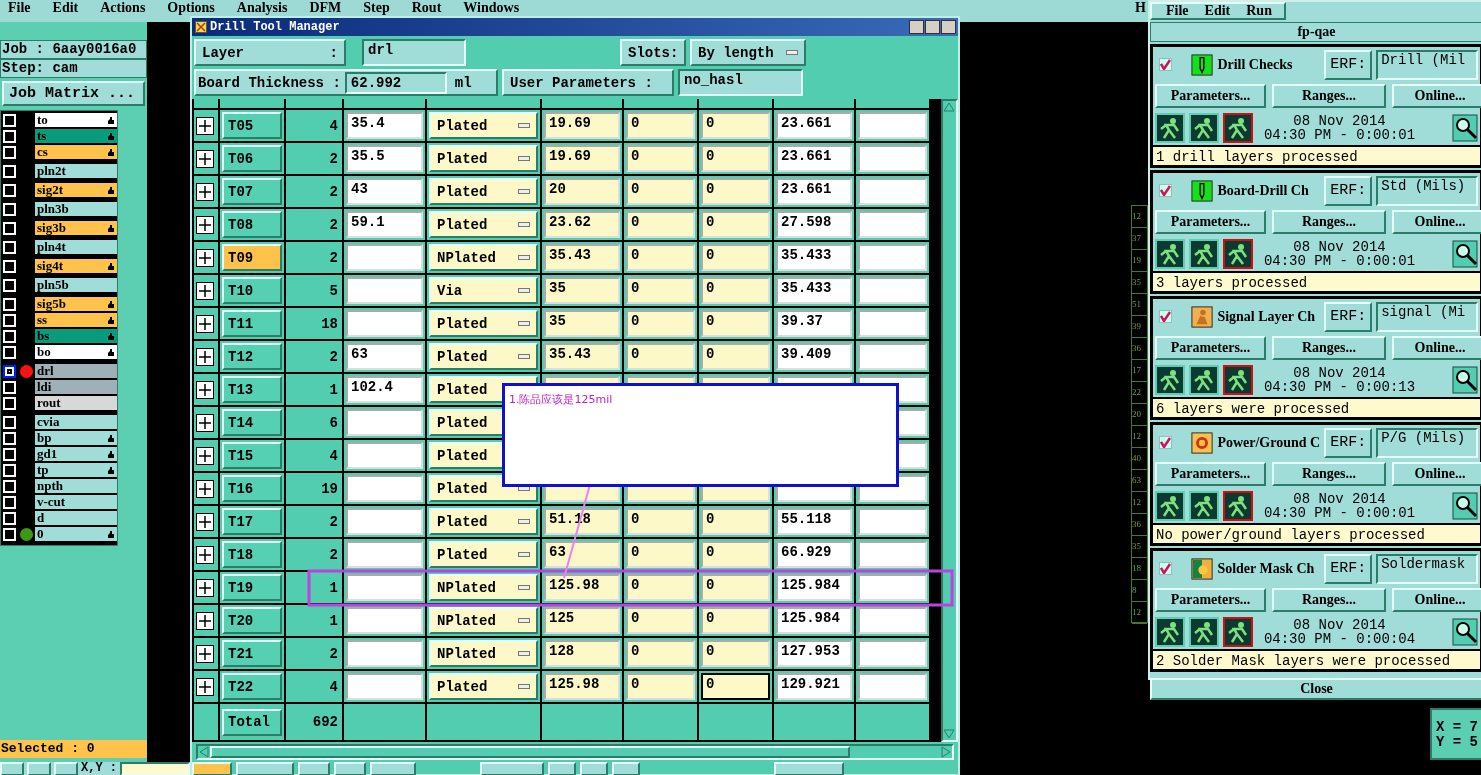  I want to click on thickness-field: 62.992, so click(395, 82).